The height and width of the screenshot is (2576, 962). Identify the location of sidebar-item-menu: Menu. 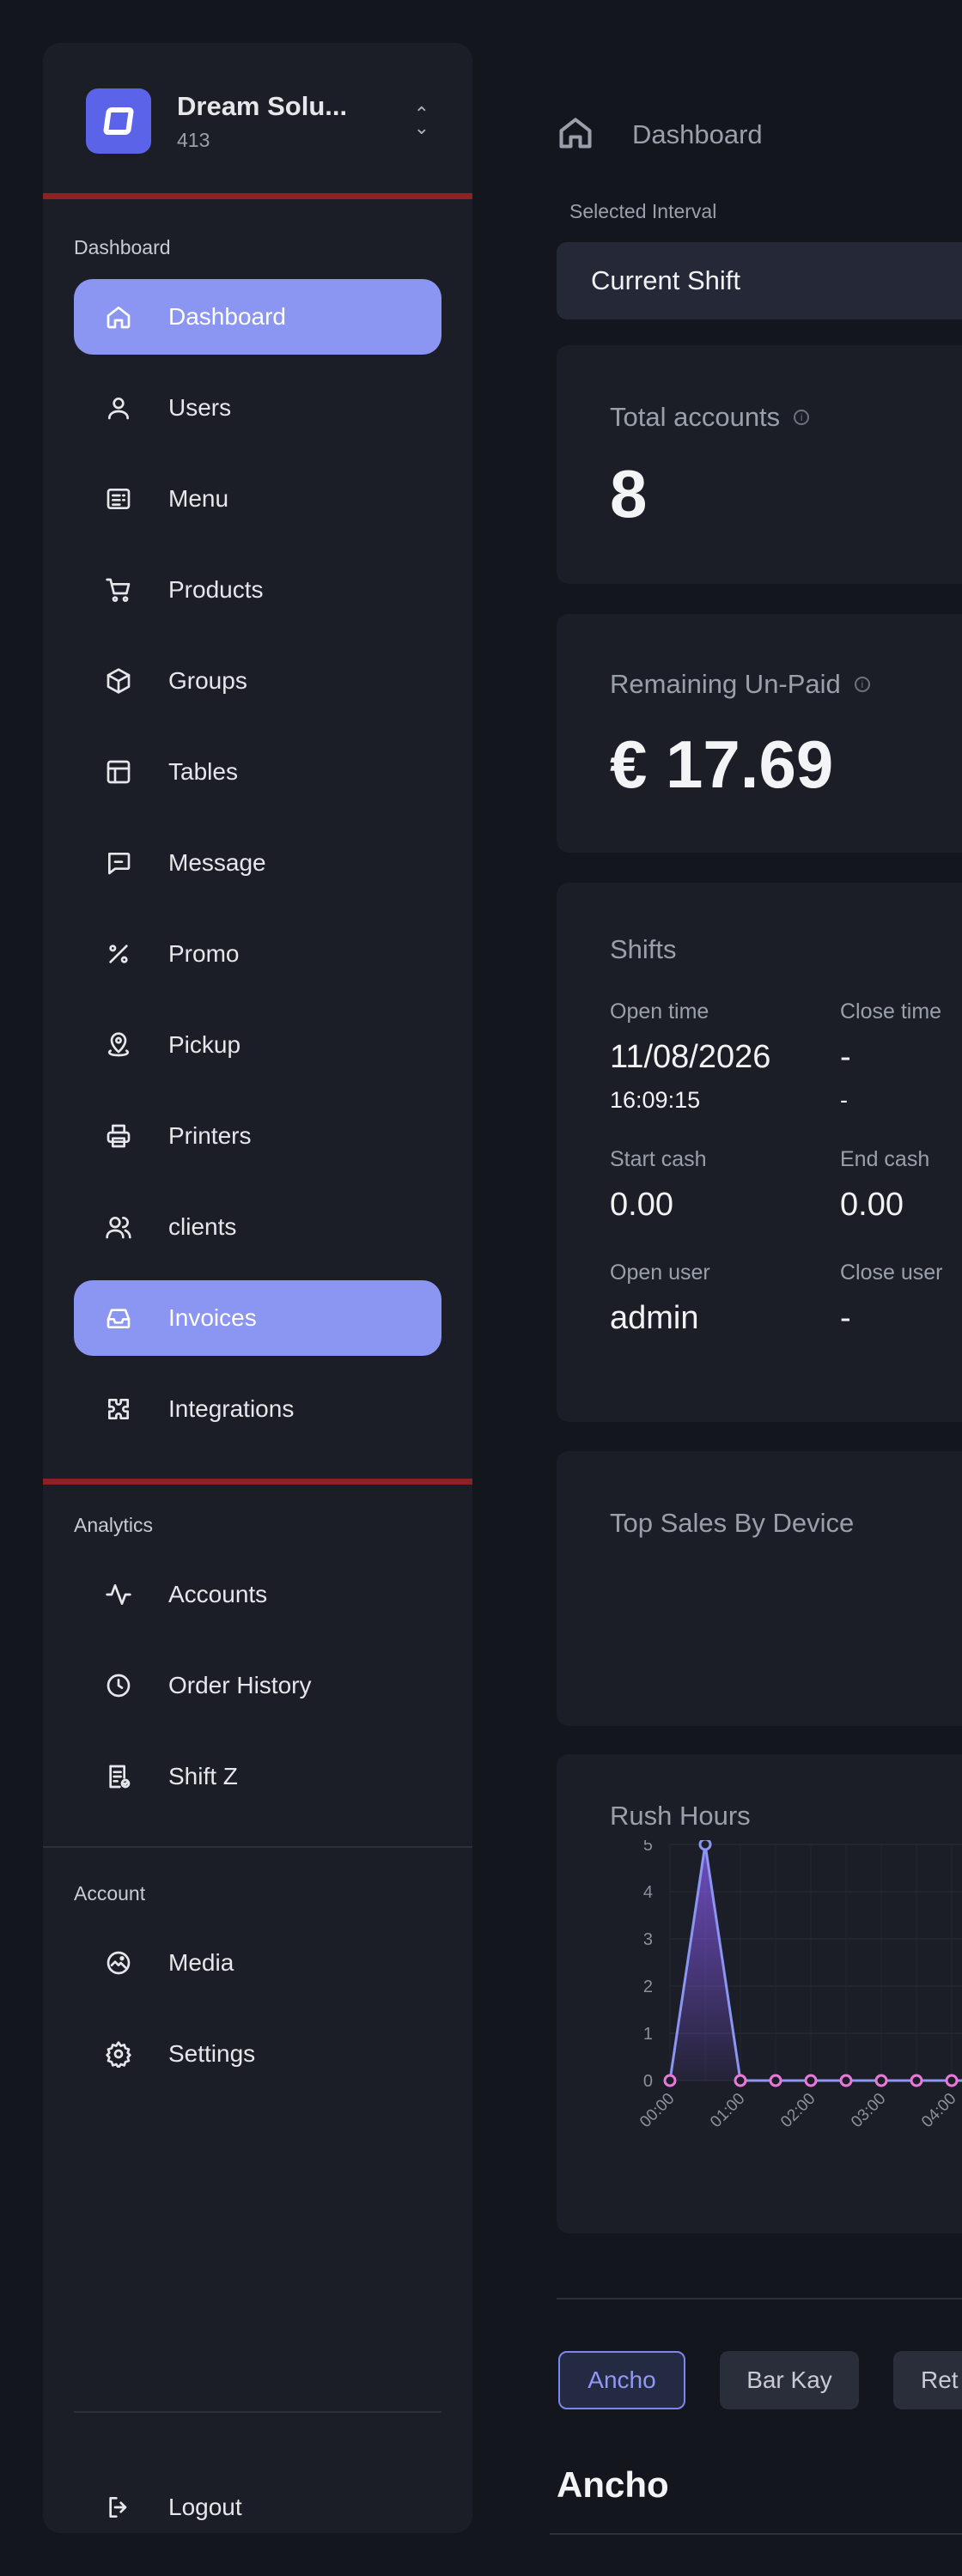
(257, 499).